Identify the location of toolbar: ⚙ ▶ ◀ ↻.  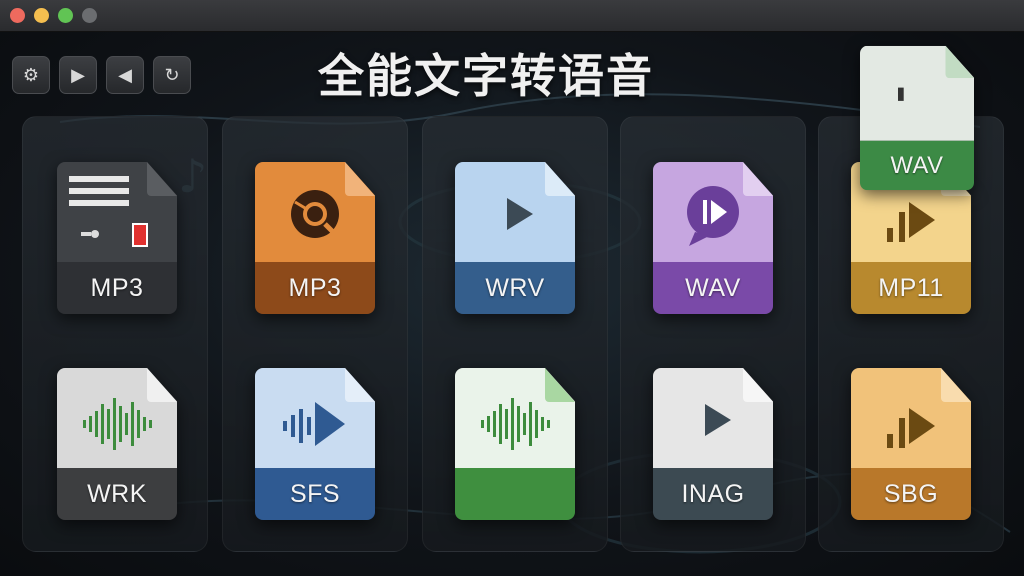
(101, 75).